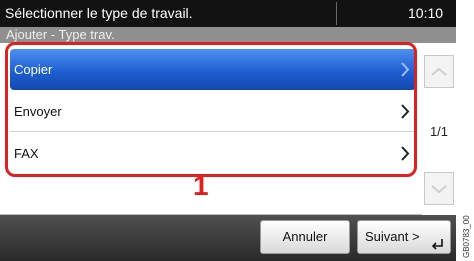 This screenshot has height=261, width=474. What do you see at coordinates (426, 13) in the screenshot?
I see `clock-time: 10:10` at bounding box center [426, 13].